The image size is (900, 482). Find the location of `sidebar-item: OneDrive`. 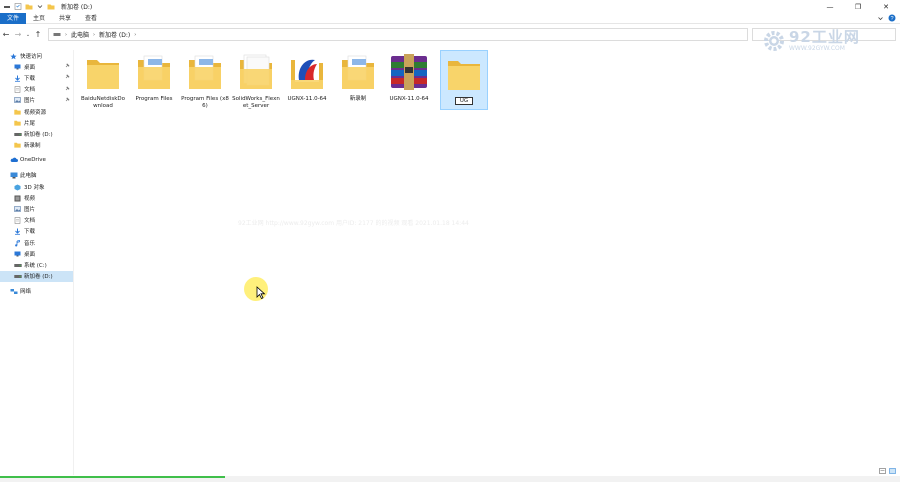

sidebar-item: OneDrive is located at coordinates (36, 160).